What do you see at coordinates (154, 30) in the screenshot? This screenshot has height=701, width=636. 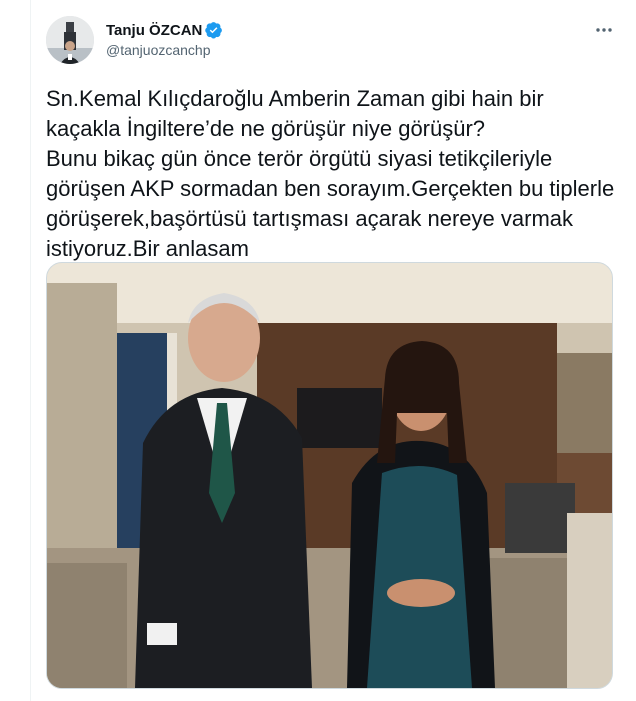 I see `author-name: Tanju ÖZCAN` at bounding box center [154, 30].